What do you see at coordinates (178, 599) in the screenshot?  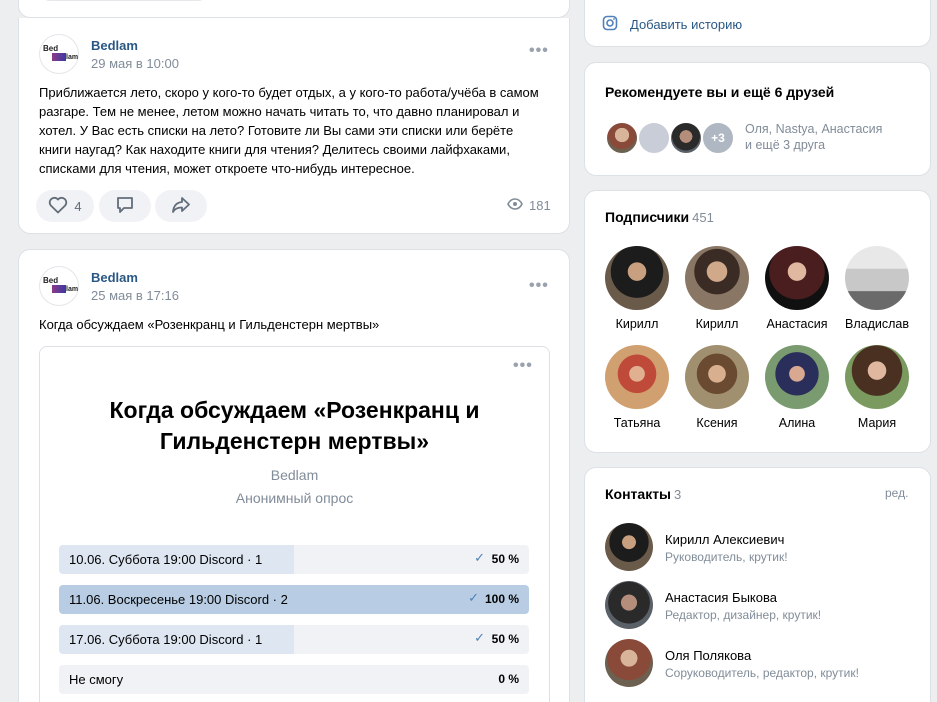 I see `poll-option-label: 11.06. Воскресенье 19:00 Discord · 2` at bounding box center [178, 599].